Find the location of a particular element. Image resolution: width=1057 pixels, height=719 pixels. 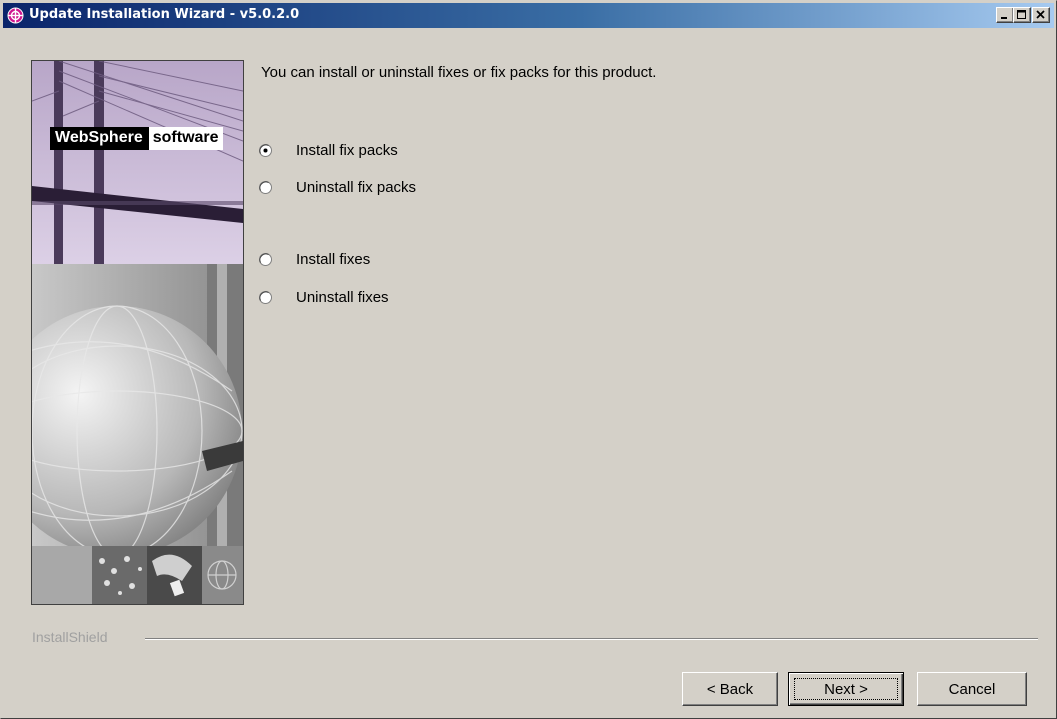

title-bar: Update Installation Wizard - v5.0.2.0 is located at coordinates (528, 15).